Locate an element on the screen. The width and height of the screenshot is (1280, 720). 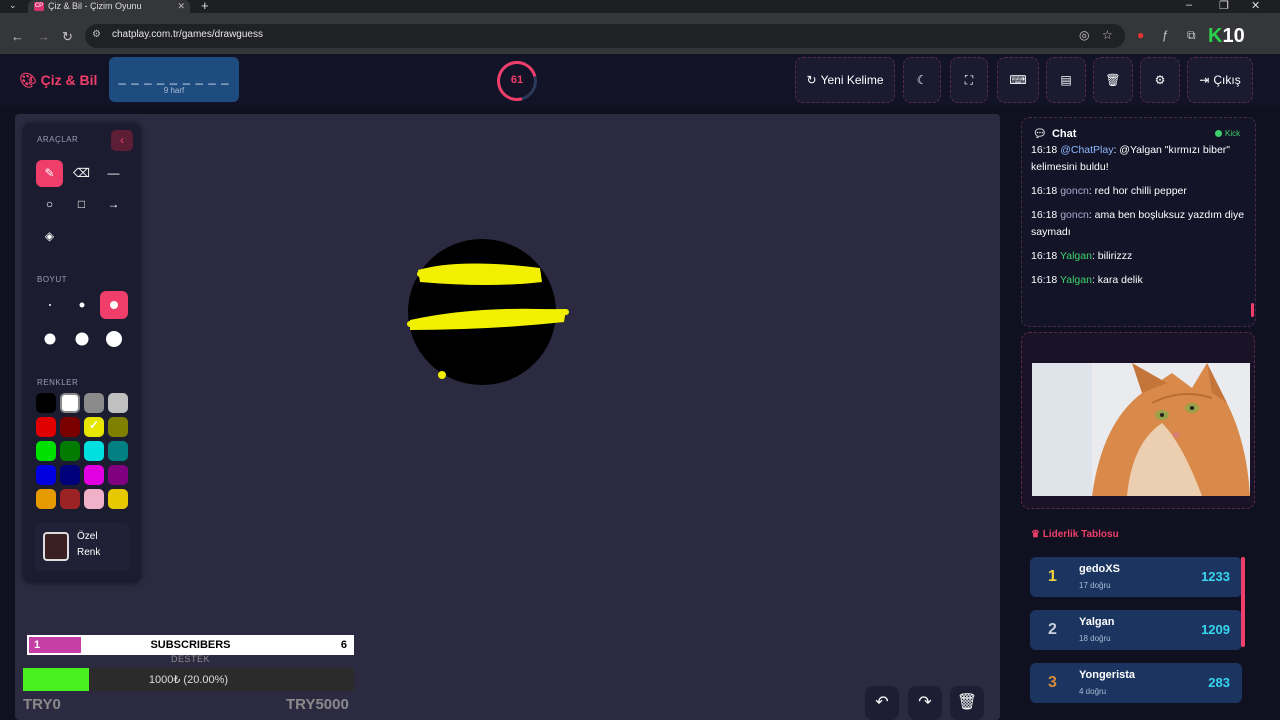
new-word-button: ↻ Yeni Kelime is located at coordinates (845, 80).